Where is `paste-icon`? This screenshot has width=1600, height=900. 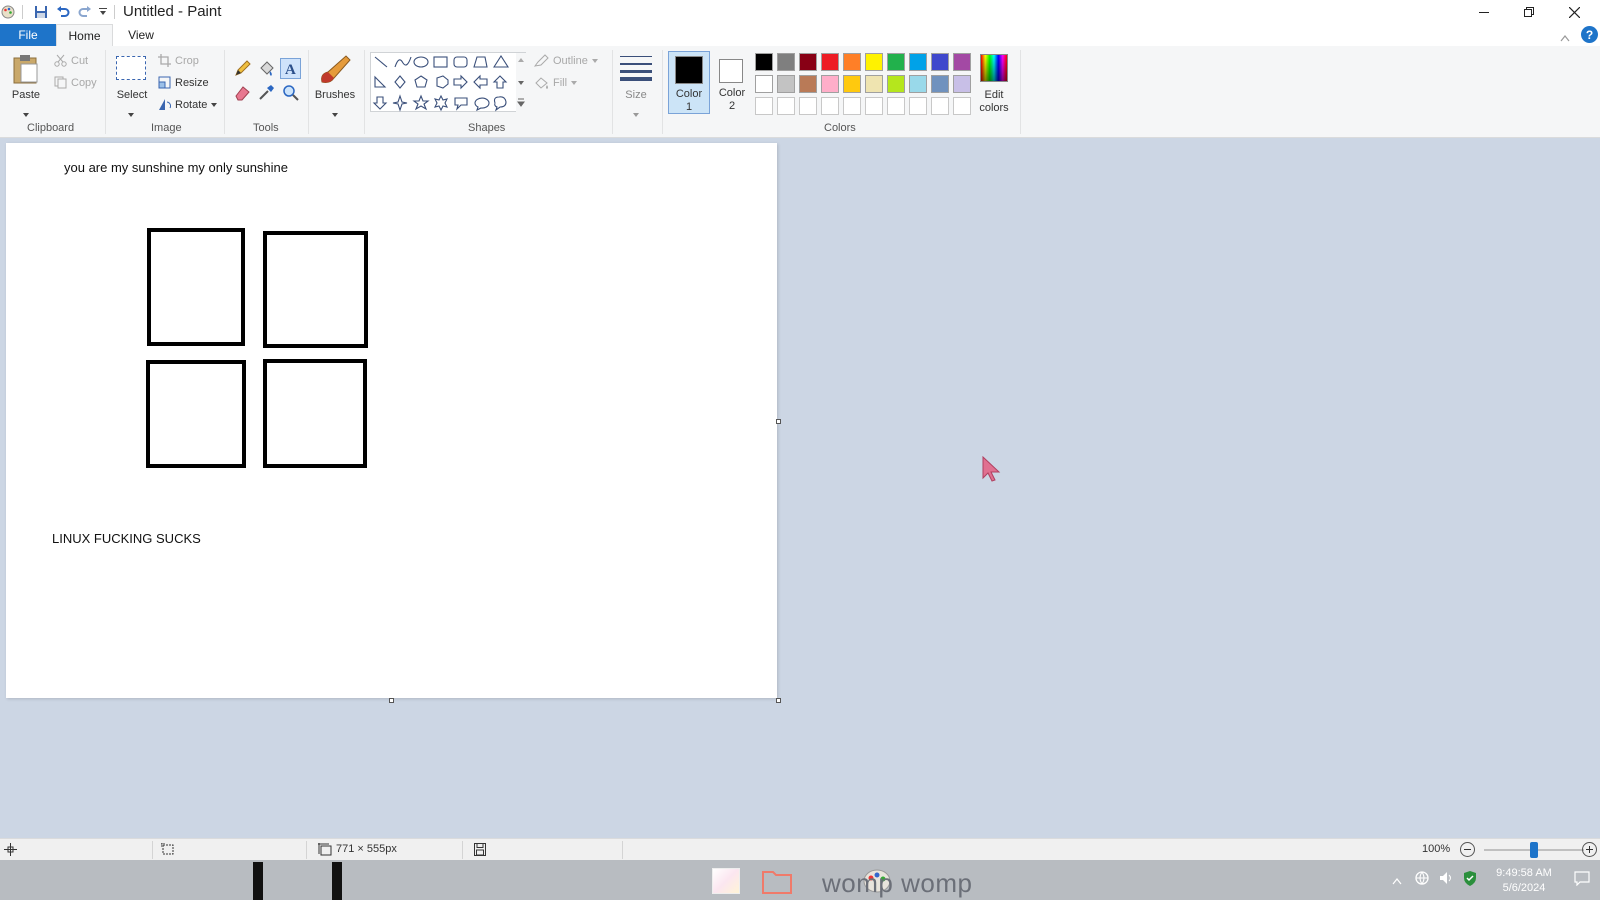 paste-icon is located at coordinates (26, 71).